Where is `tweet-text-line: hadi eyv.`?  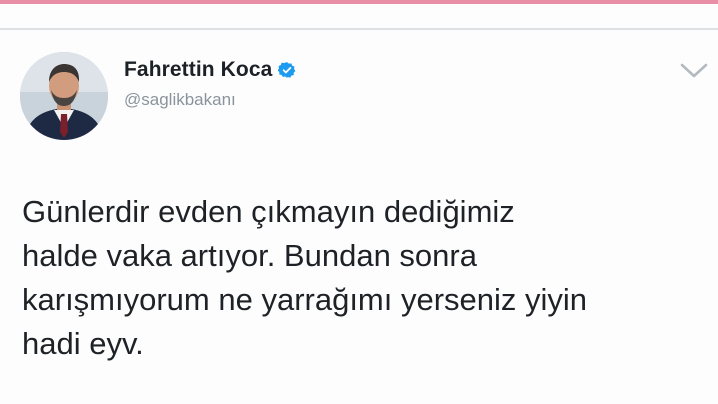
tweet-text-line: hadi eyv. is located at coordinates (83, 343).